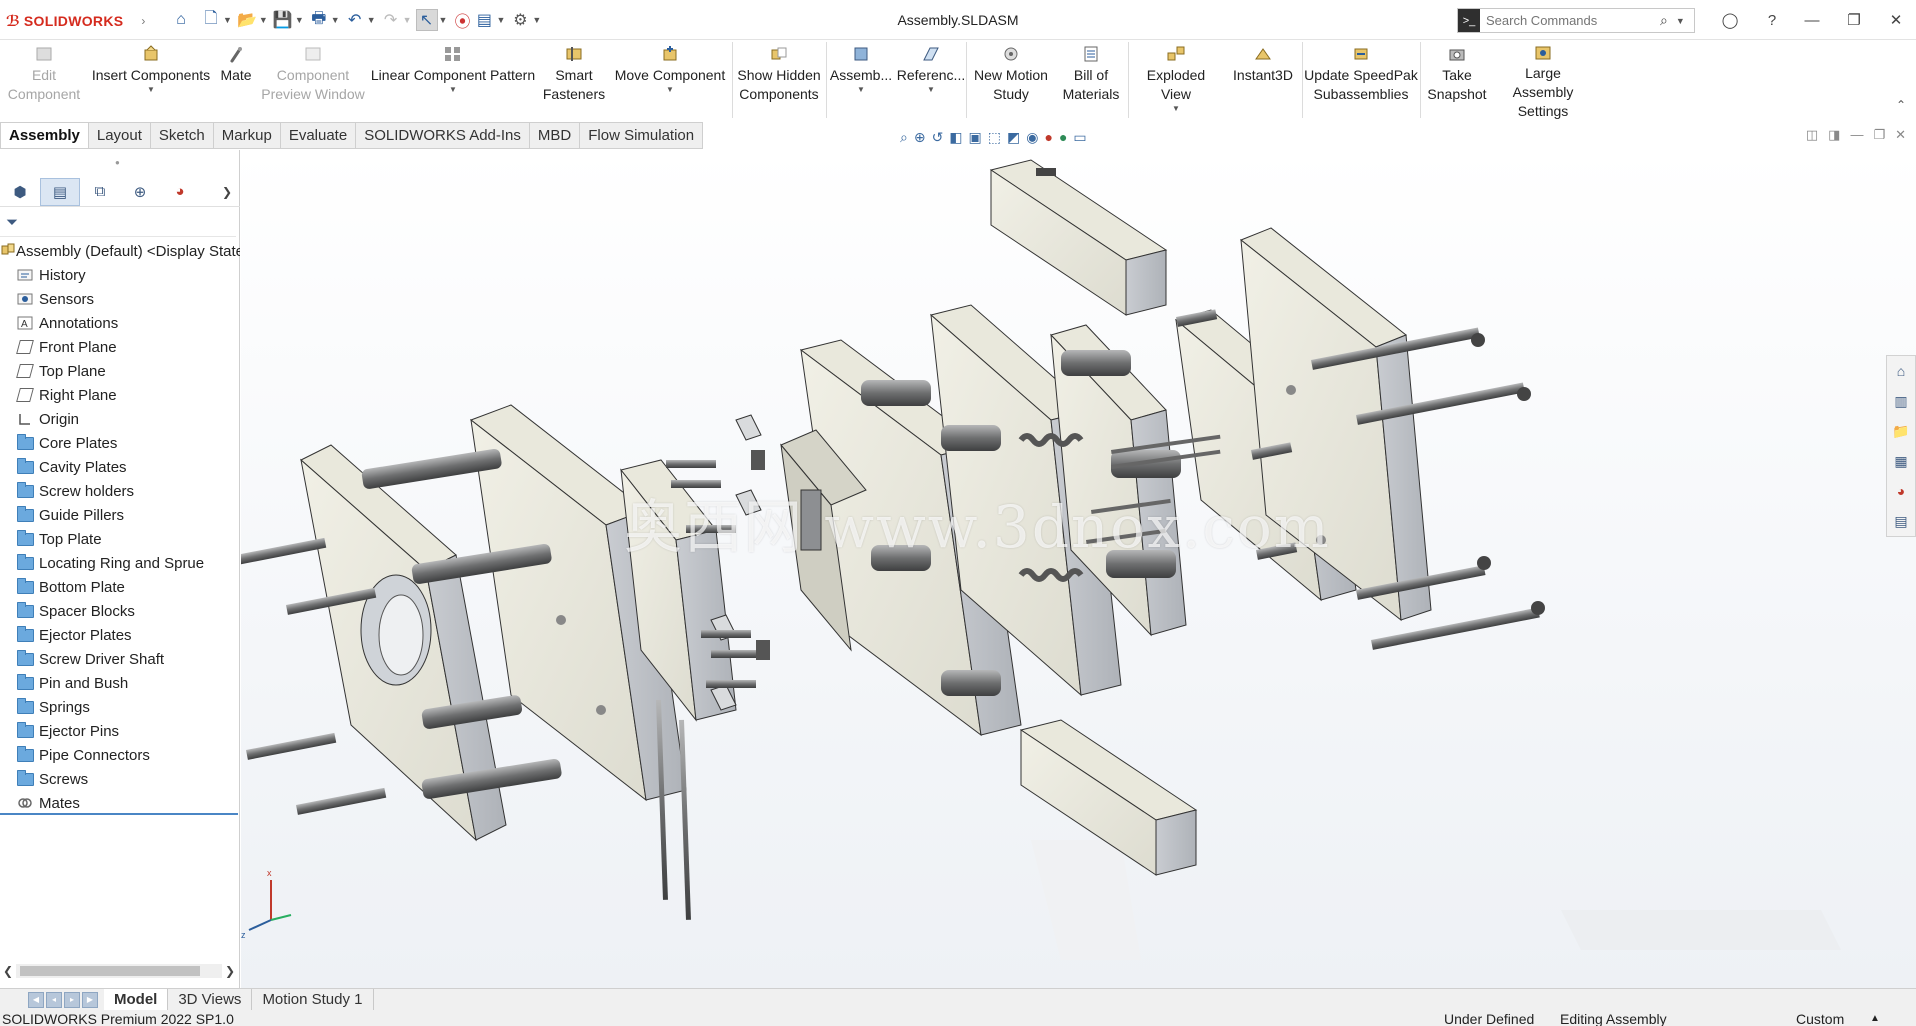  What do you see at coordinates (1901, 105) in the screenshot?
I see `ribbon-collapse-icon: ⌃` at bounding box center [1901, 105].